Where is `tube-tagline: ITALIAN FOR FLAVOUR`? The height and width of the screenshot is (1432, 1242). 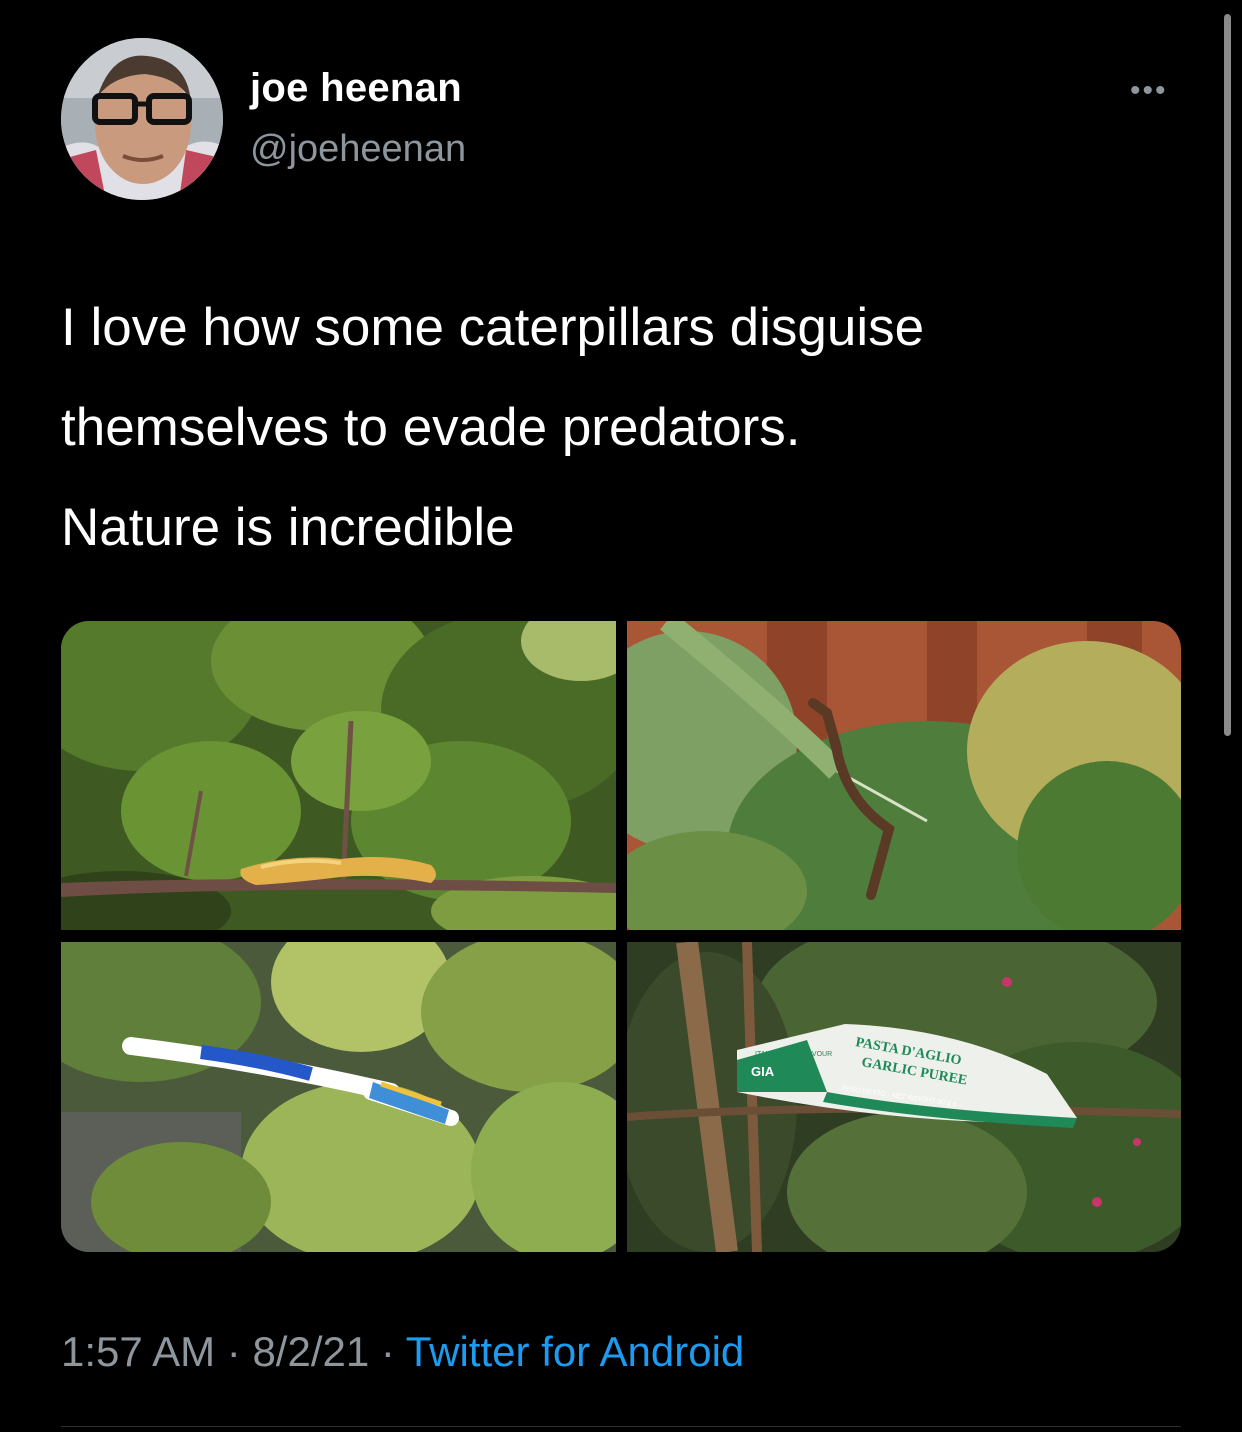
tube-tagline: ITALIAN FOR FLAVOUR is located at coordinates (793, 1054).